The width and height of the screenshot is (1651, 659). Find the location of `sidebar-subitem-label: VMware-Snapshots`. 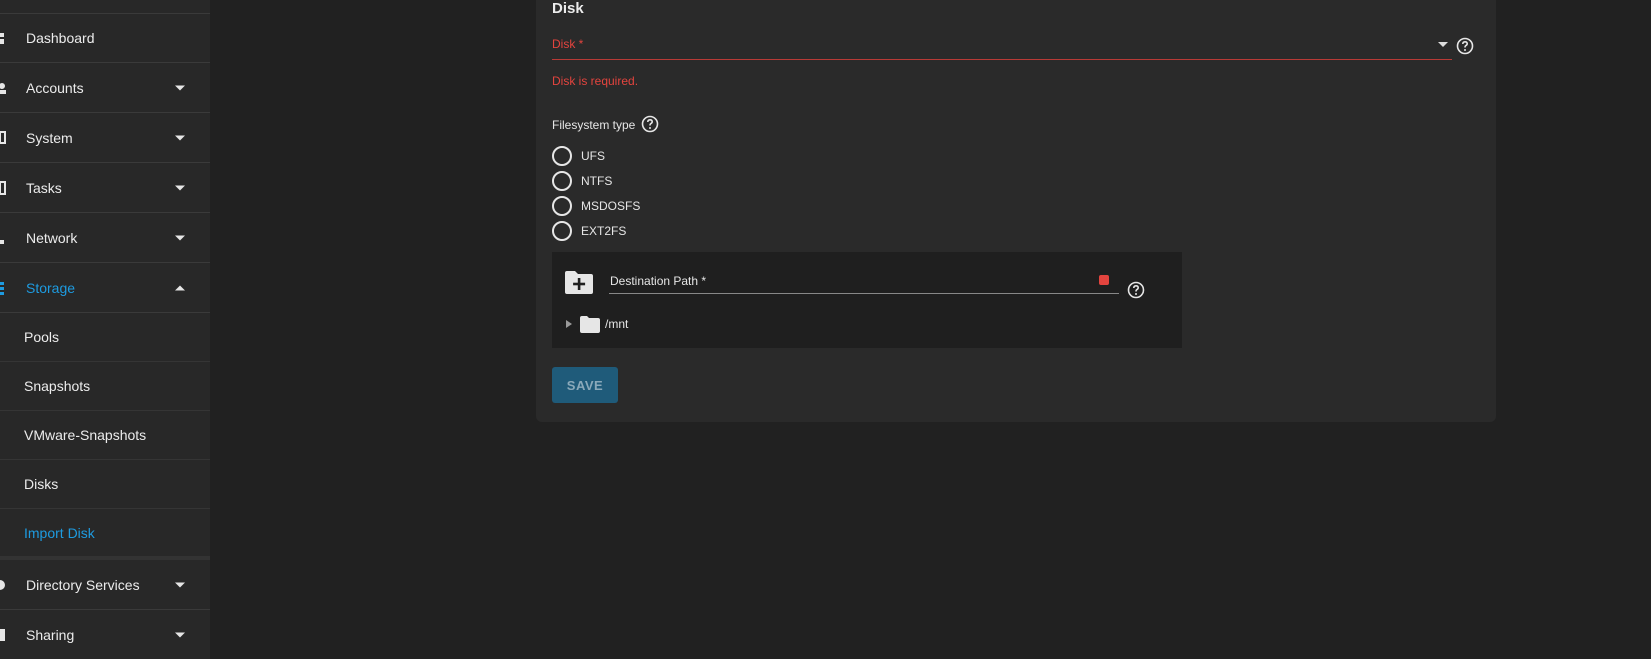

sidebar-subitem-label: VMware-Snapshots is located at coordinates (85, 435).